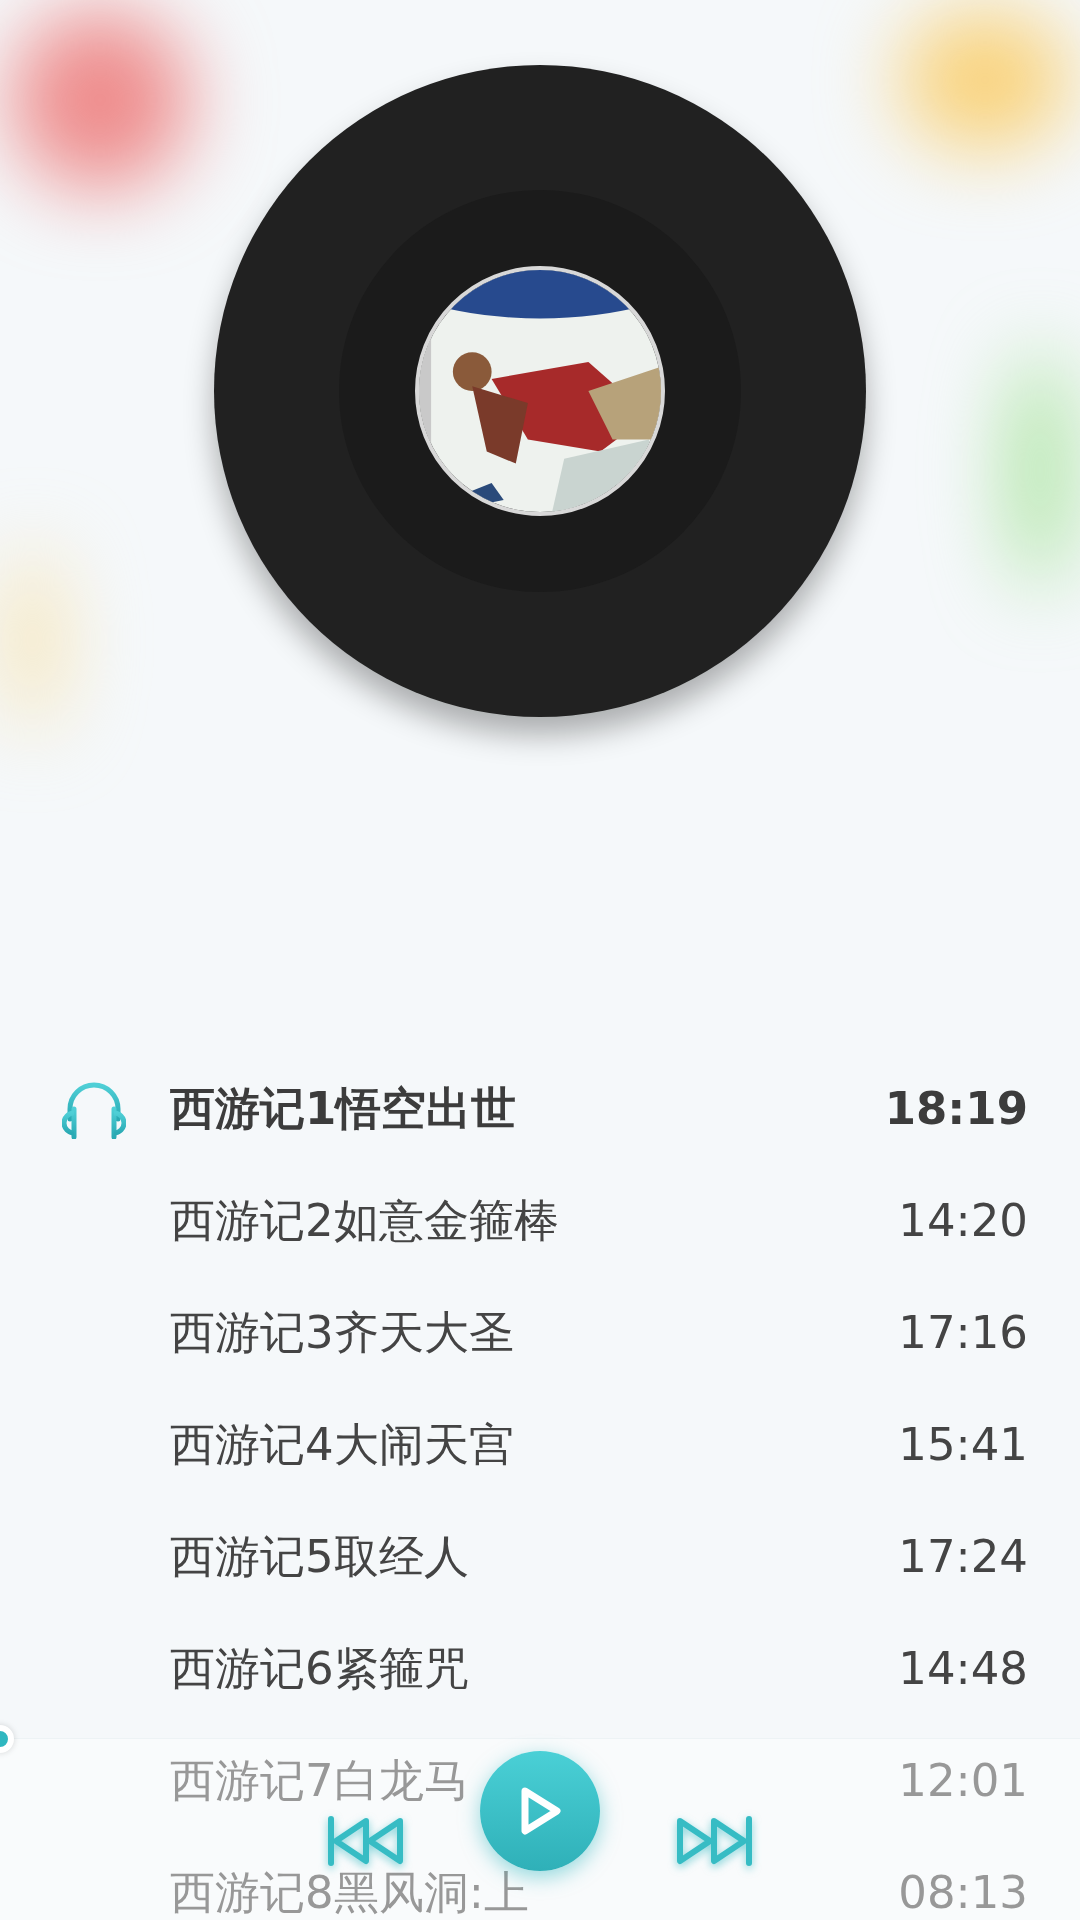 The width and height of the screenshot is (1080, 1920). What do you see at coordinates (540, 1221) in the screenshot?
I see `track-item: 西游记2如意金箍棒 14:20` at bounding box center [540, 1221].